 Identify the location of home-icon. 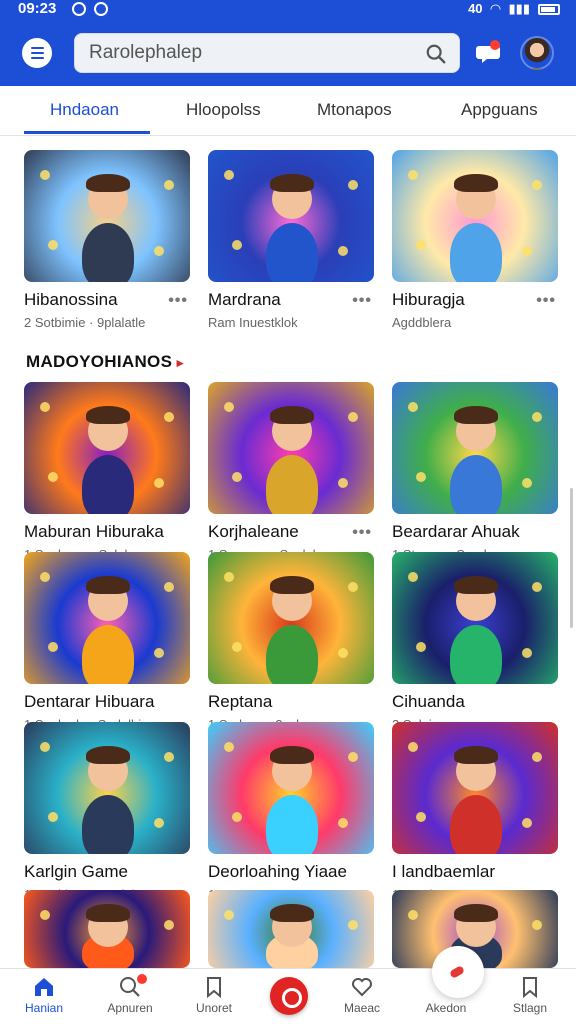
(44, 987).